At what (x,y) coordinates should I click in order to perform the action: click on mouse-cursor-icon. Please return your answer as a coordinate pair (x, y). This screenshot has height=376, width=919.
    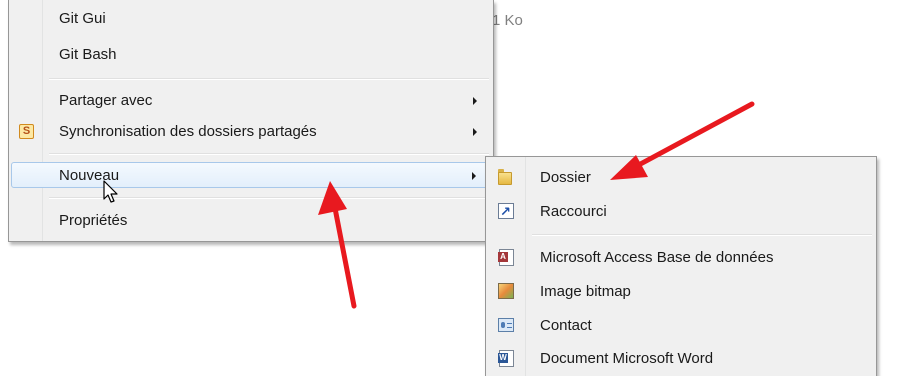
    Looking at the image, I should click on (110, 191).